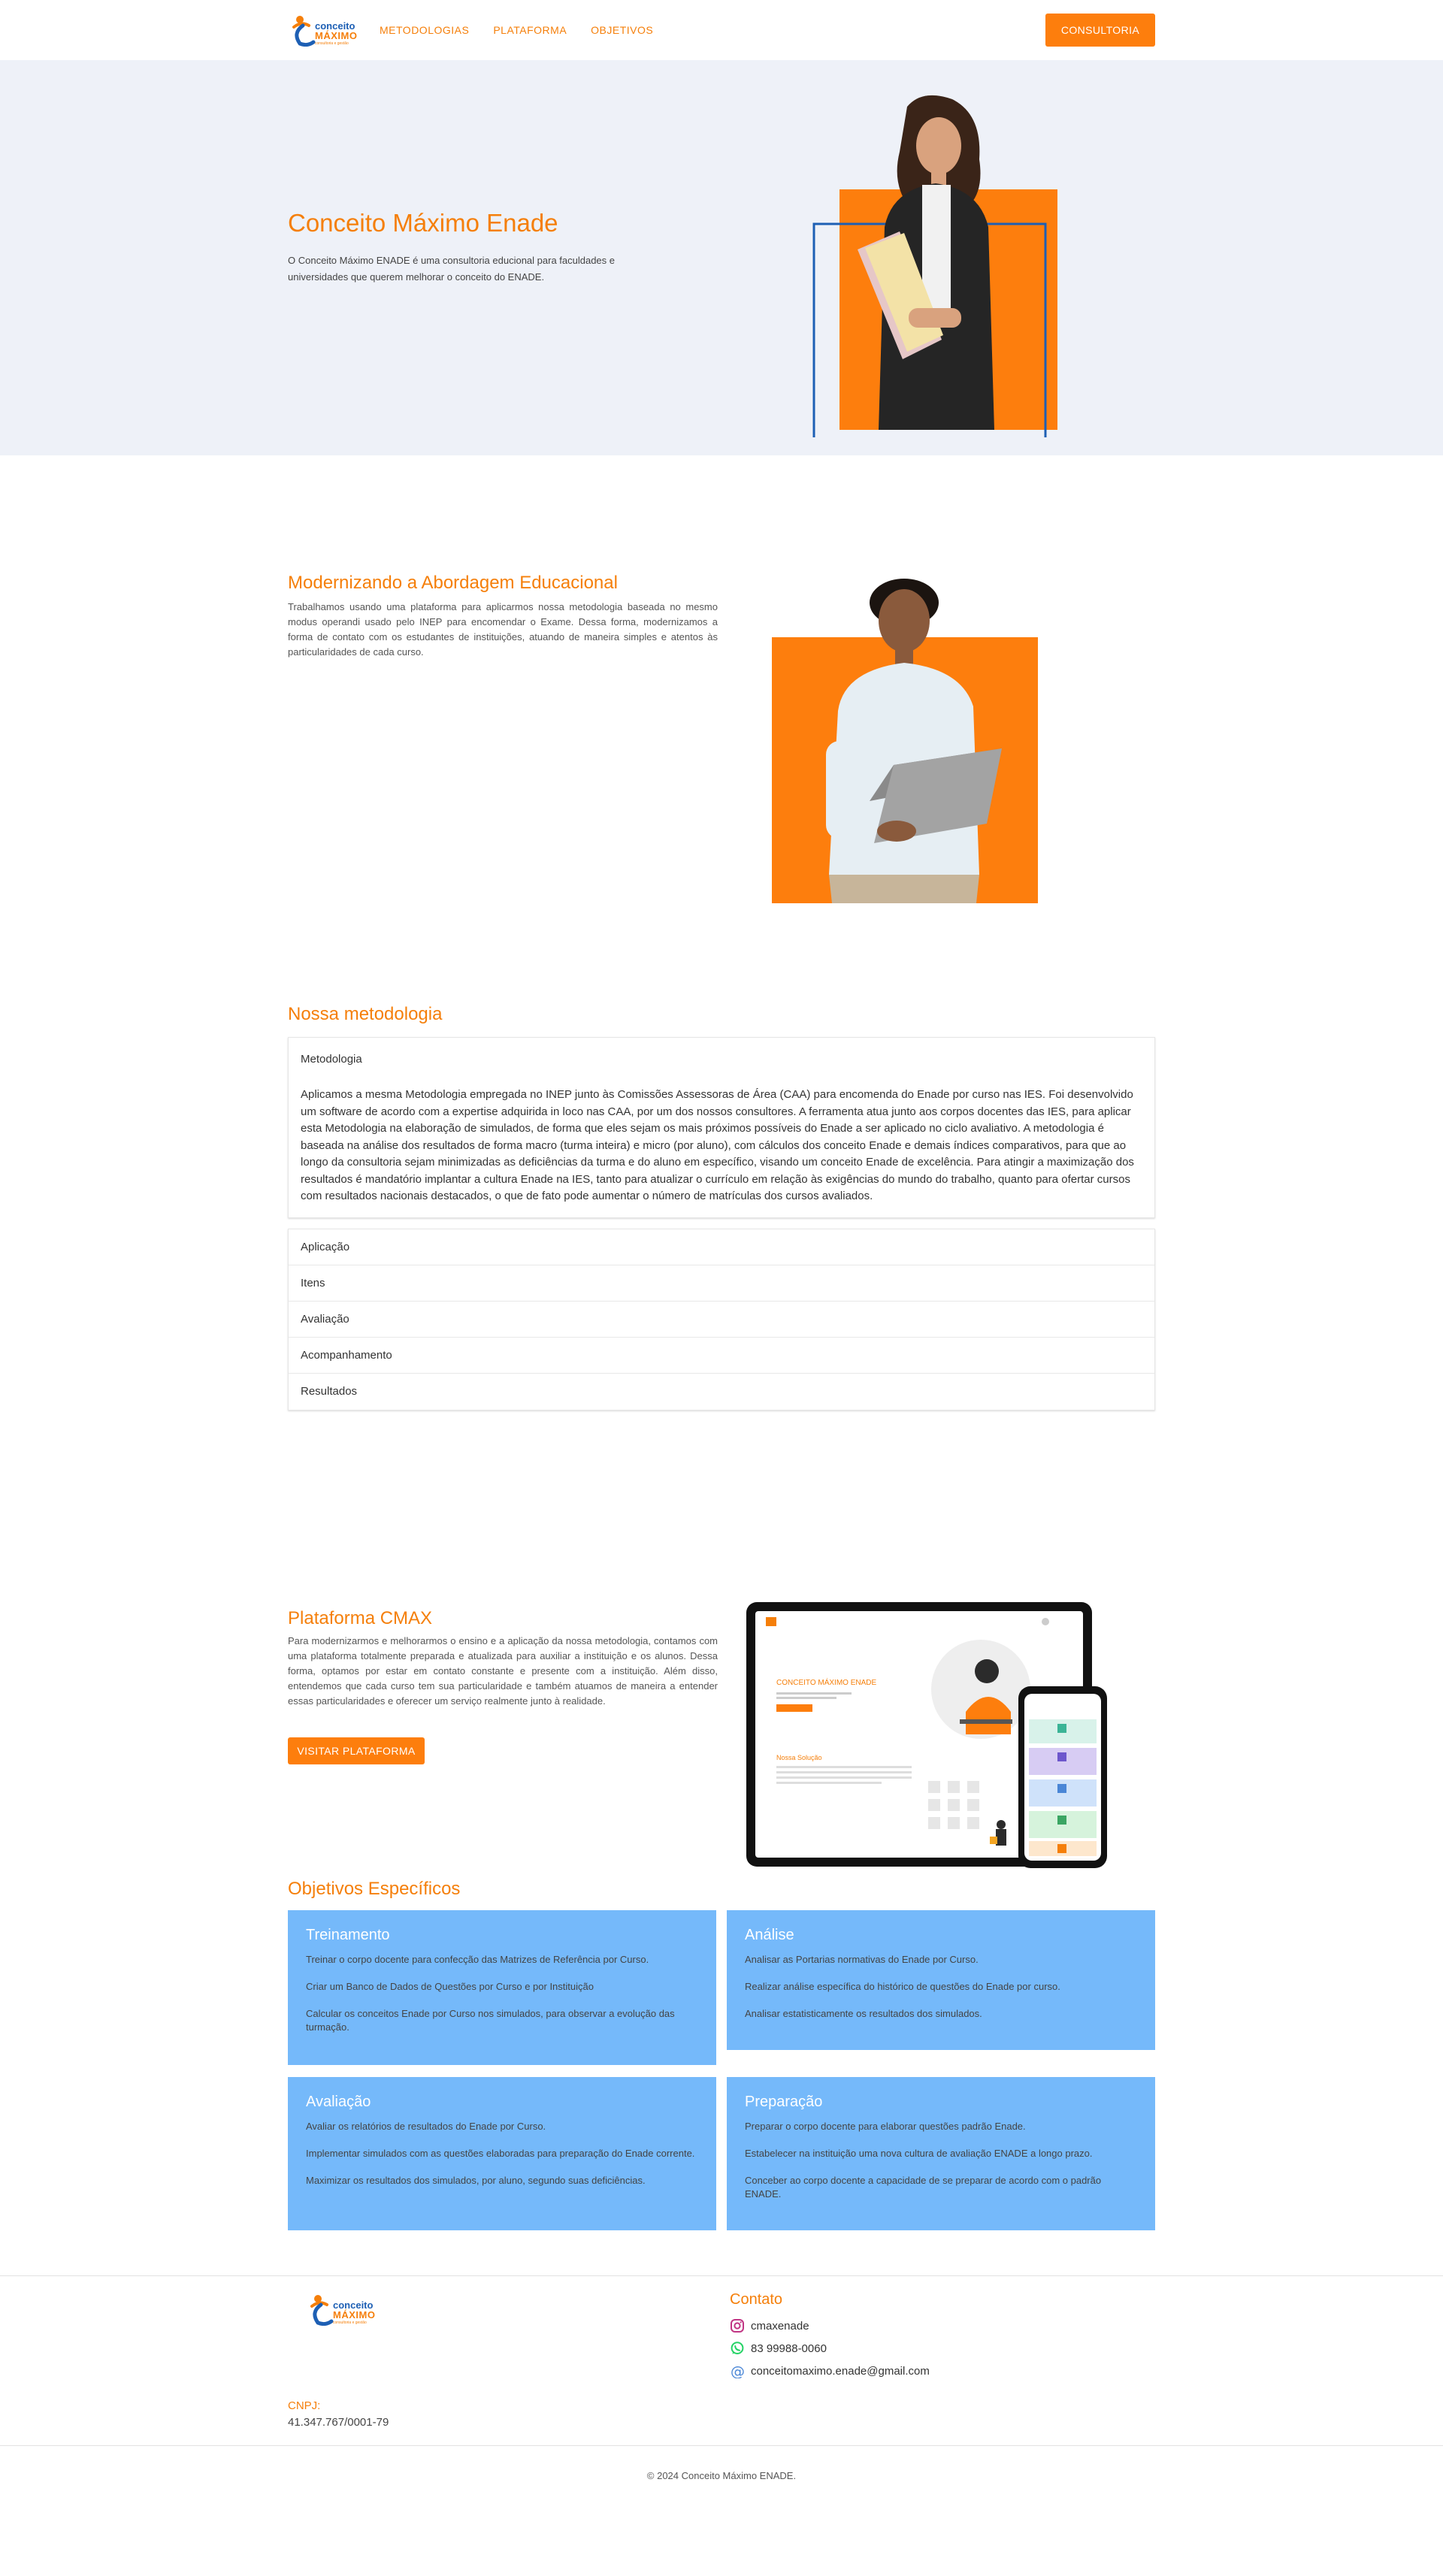  I want to click on footer-logo-line2: MÁXIMO, so click(355, 2315).